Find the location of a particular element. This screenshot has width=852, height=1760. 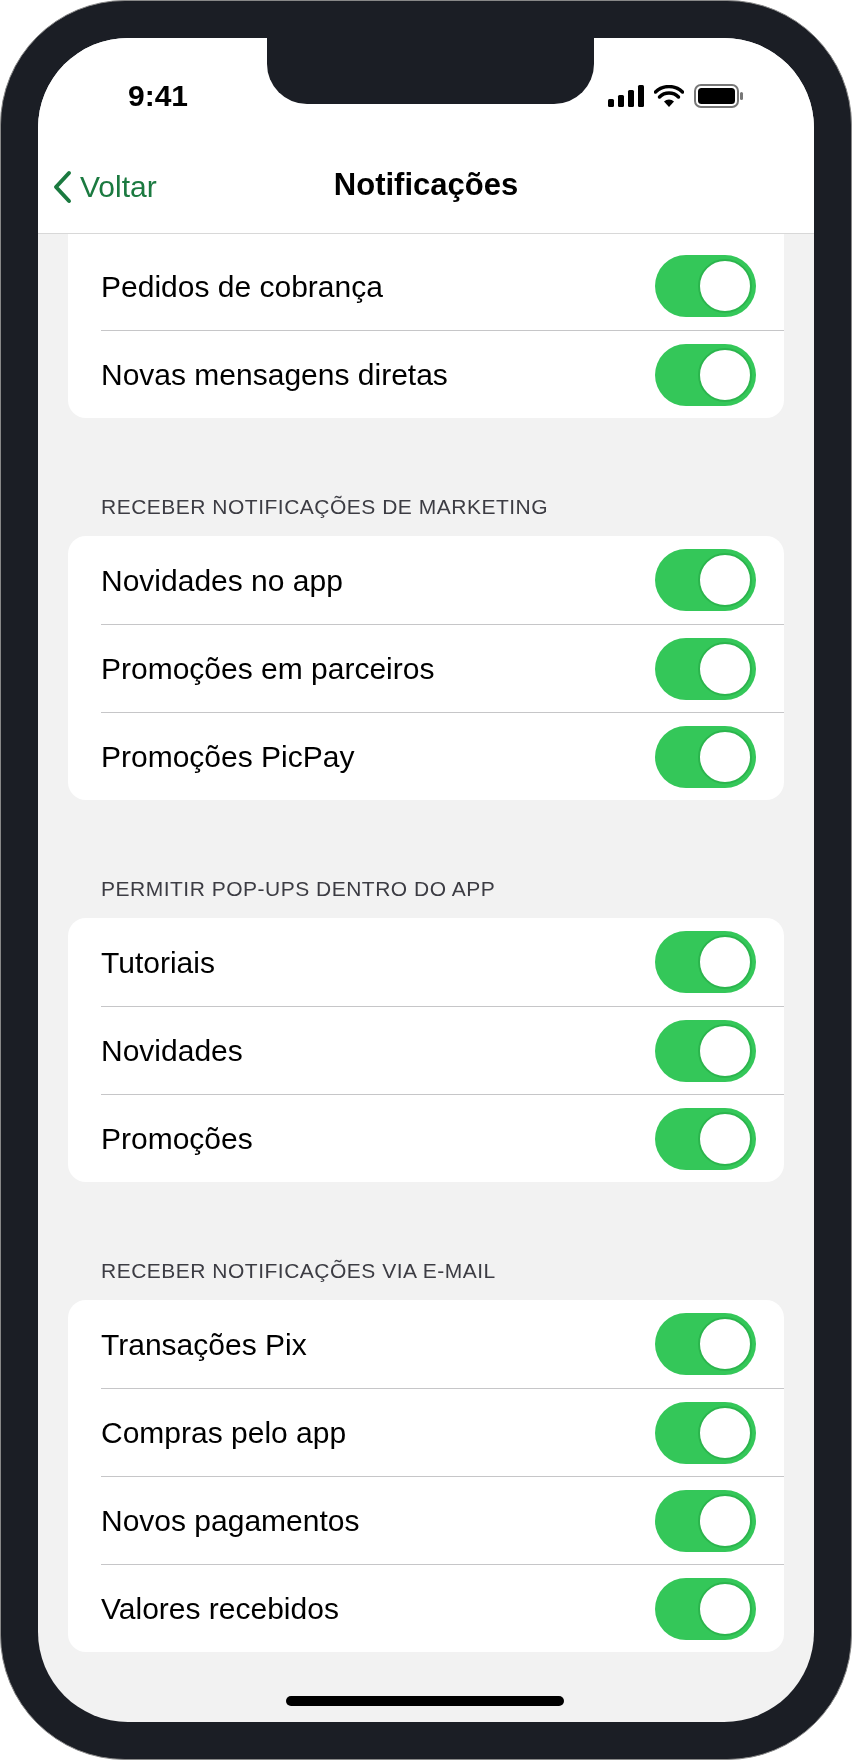

wifi-icon is located at coordinates (669, 95).